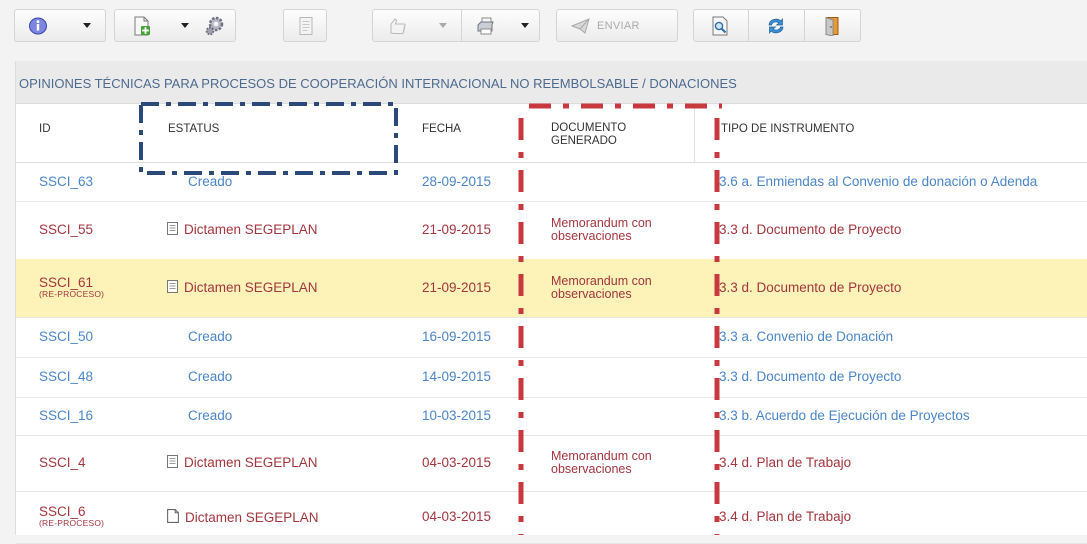 This screenshot has height=544, width=1087. I want to click on exit-button, so click(832, 25).